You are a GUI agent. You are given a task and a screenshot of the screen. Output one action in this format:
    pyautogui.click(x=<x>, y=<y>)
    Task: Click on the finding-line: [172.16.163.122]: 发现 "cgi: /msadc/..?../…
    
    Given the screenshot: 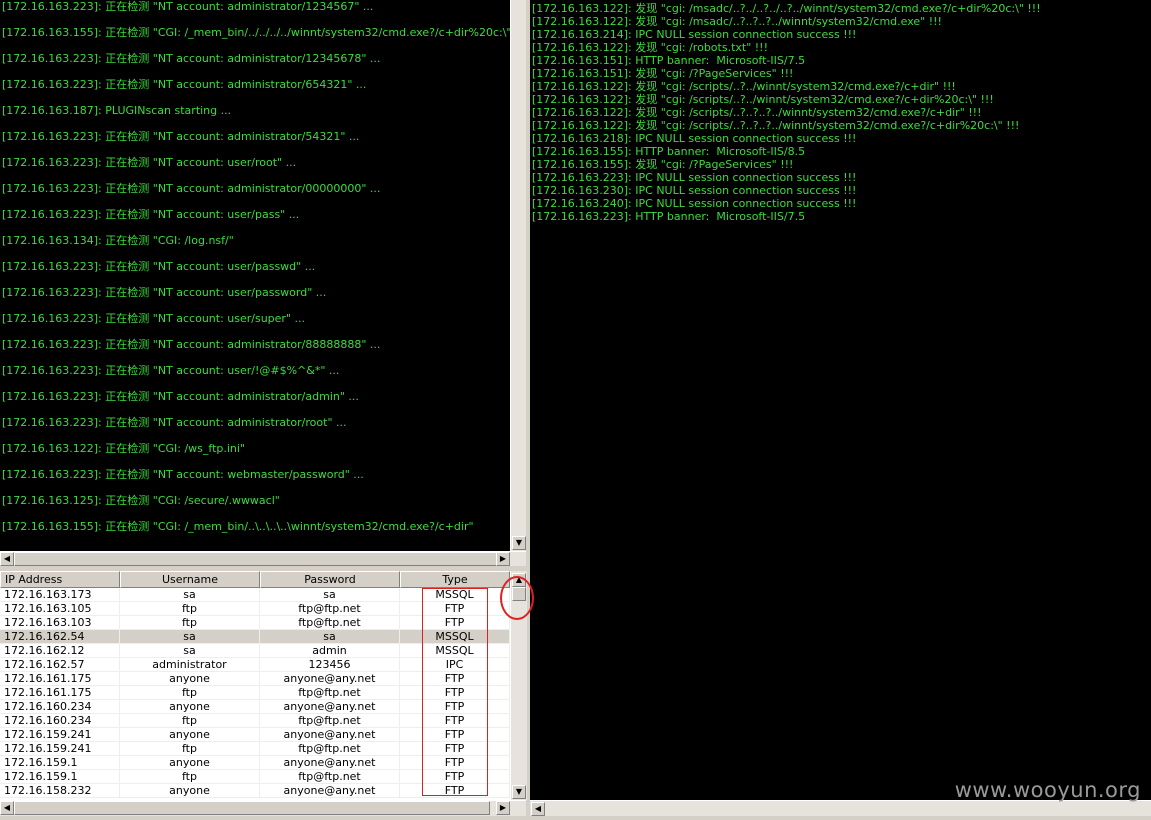 What is the action you would take?
    pyautogui.click(x=786, y=8)
    